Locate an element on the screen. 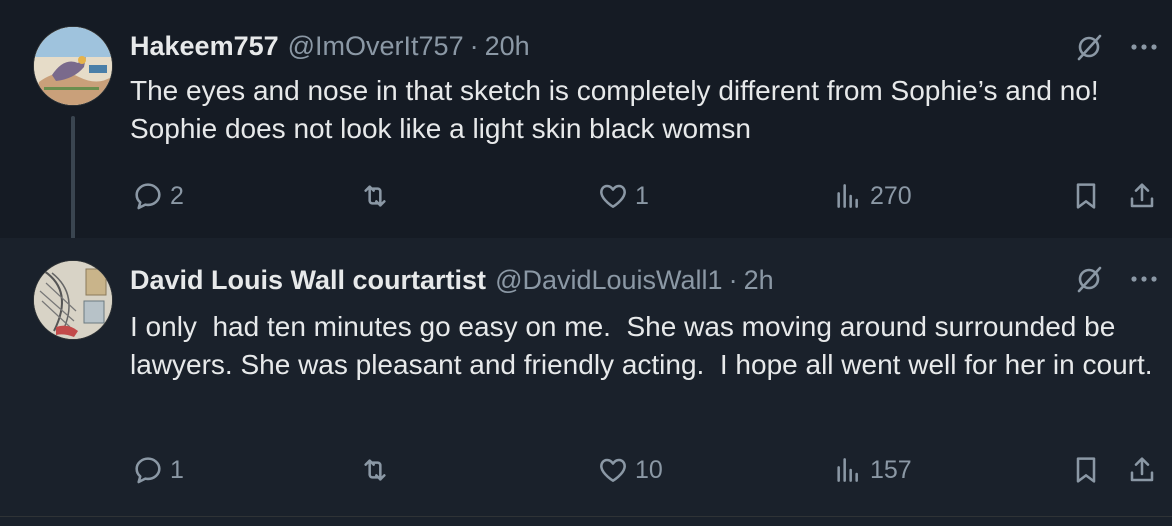  user-handle: @DavidLouisWall1 is located at coordinates (609, 280).